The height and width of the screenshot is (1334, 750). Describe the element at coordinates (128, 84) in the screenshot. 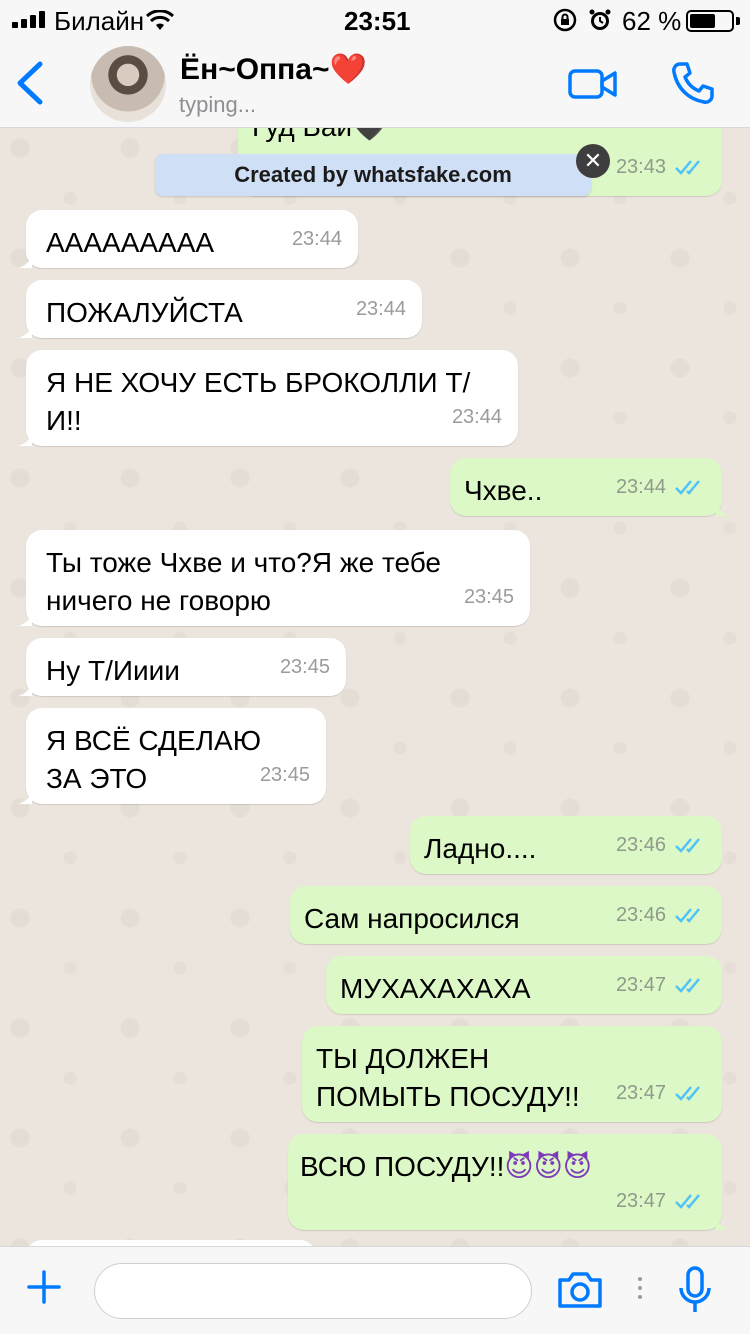

I see `avatar` at that location.